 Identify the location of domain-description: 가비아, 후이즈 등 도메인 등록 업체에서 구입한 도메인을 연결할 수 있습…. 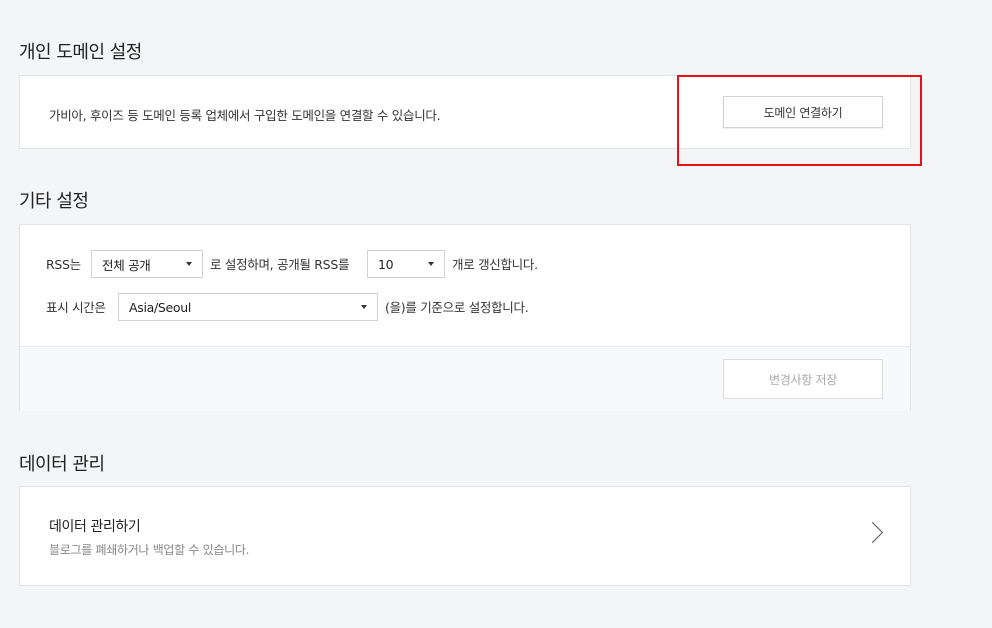
(245, 115).